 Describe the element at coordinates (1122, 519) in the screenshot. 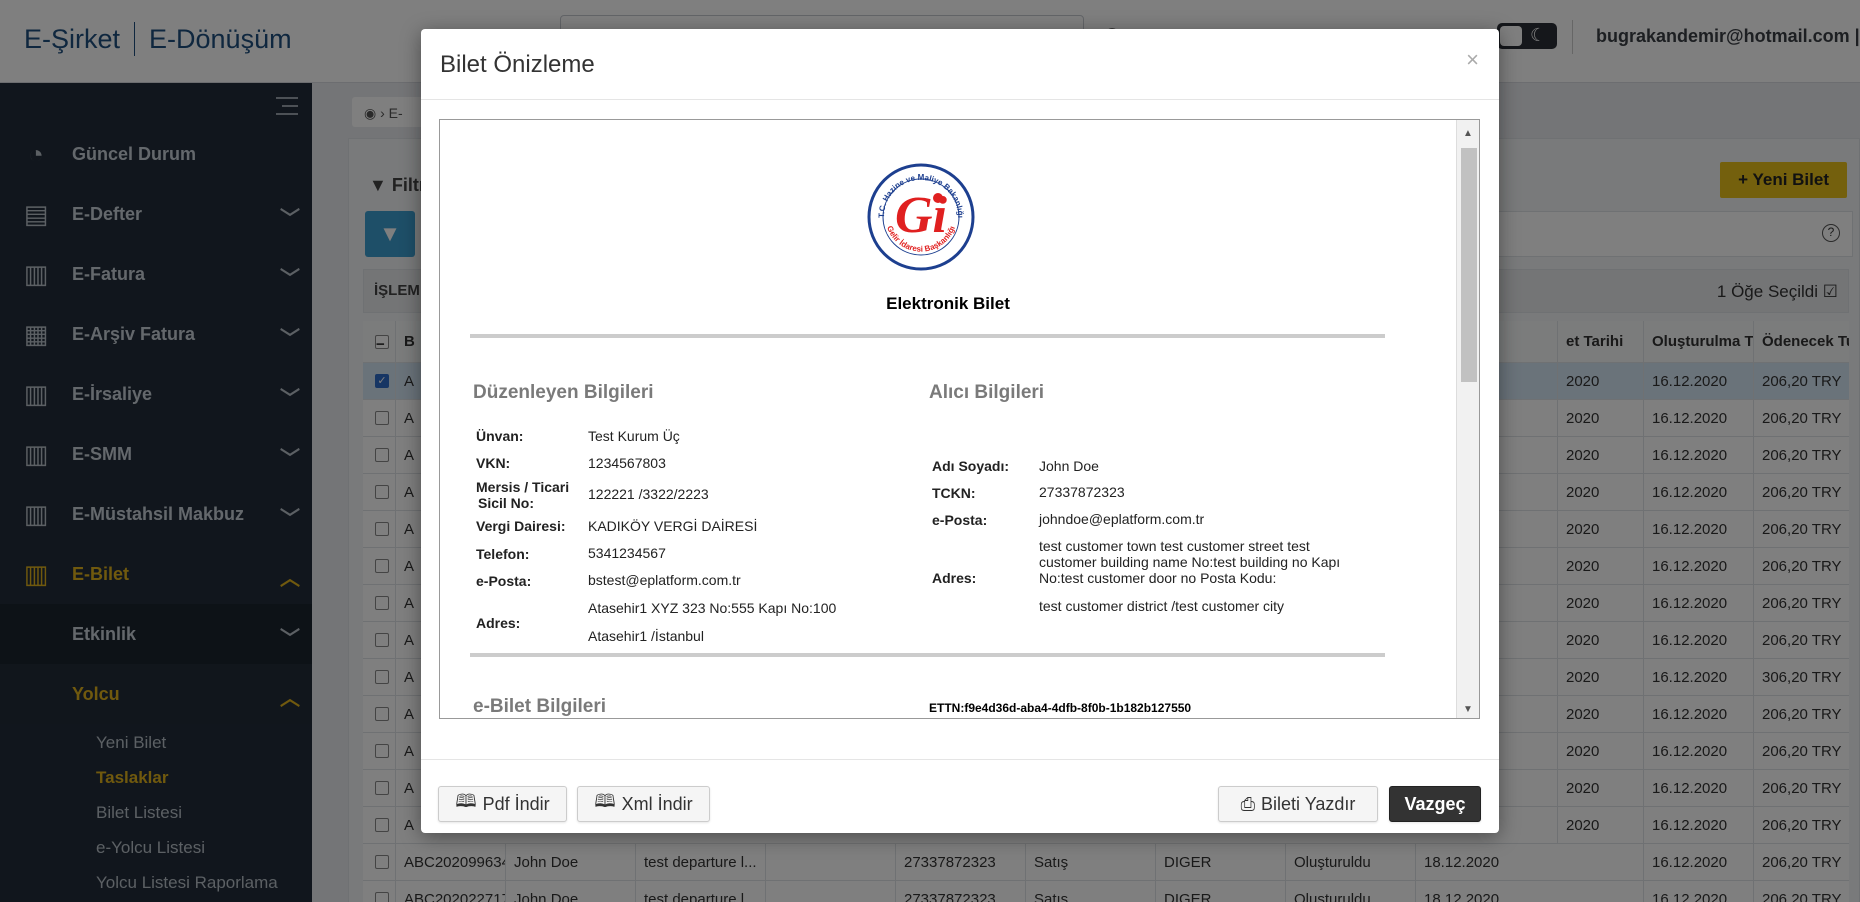

I see `buyer-email: johndoe@eplatform.com.tr` at that location.